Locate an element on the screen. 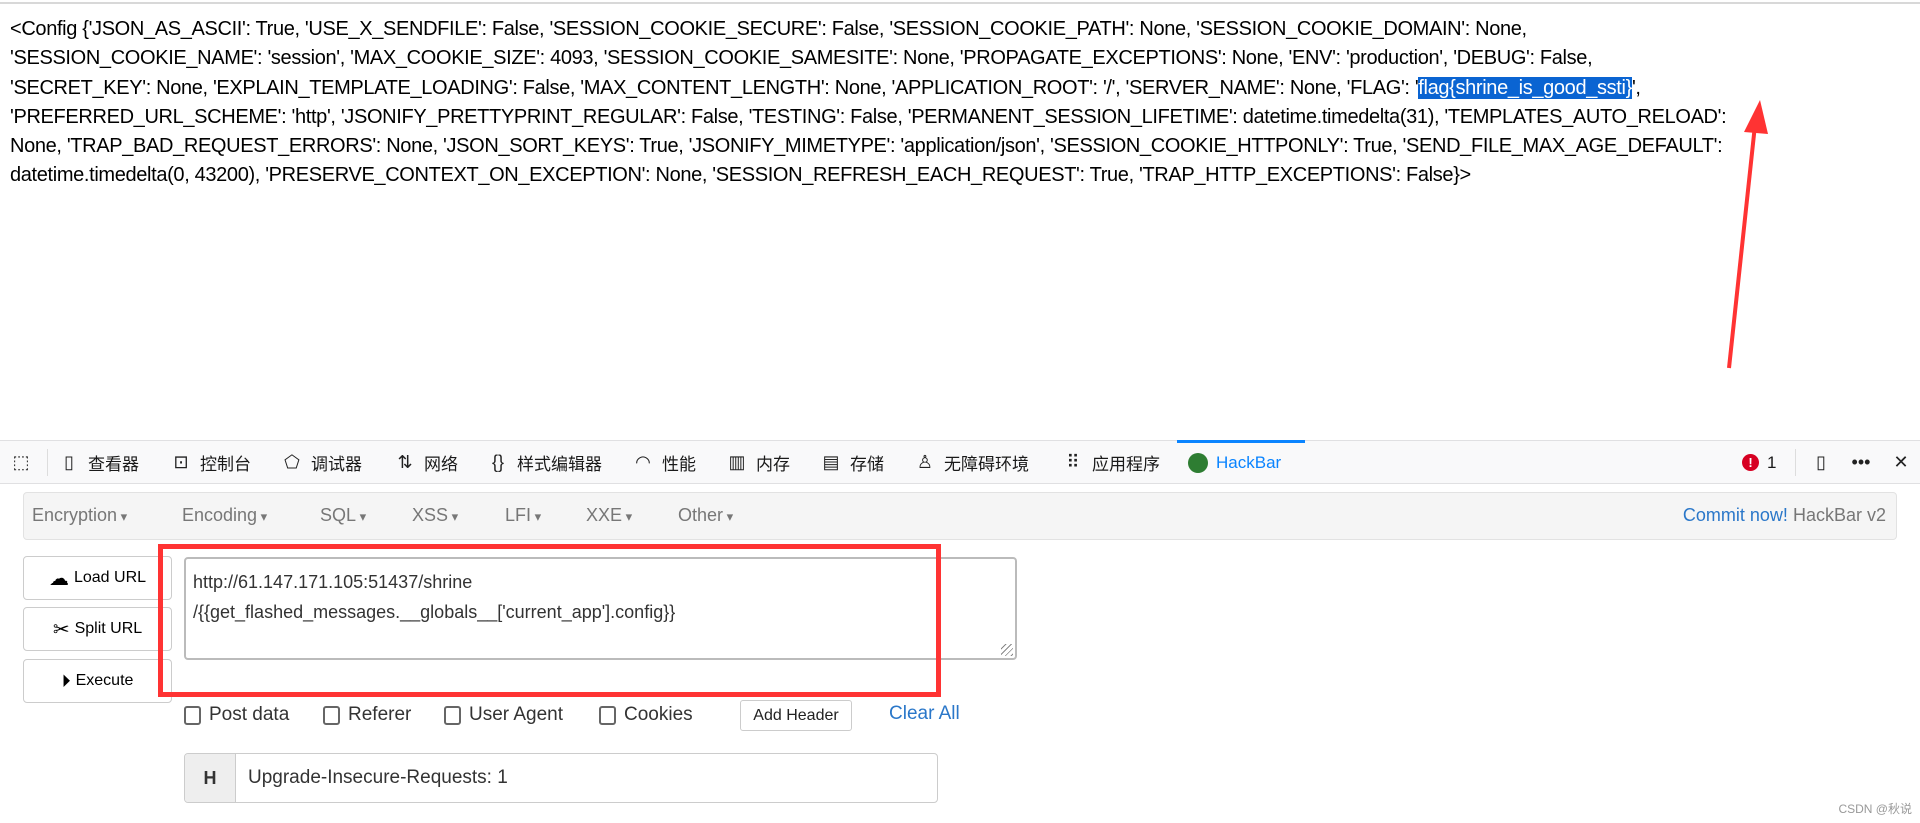 The image size is (1920, 823). commit-now-link: Commit now! is located at coordinates (1735, 515).